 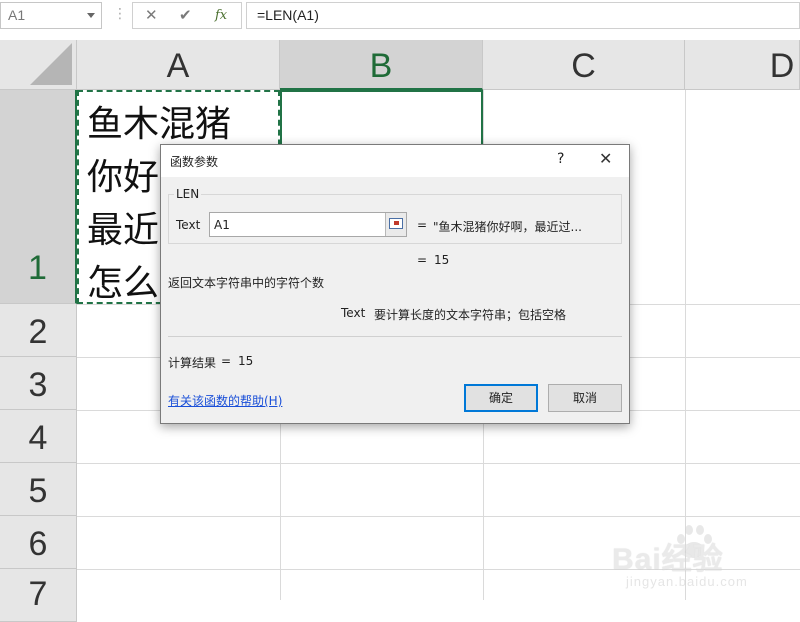 I want to click on column-header-d: D, so click(x=742, y=65).